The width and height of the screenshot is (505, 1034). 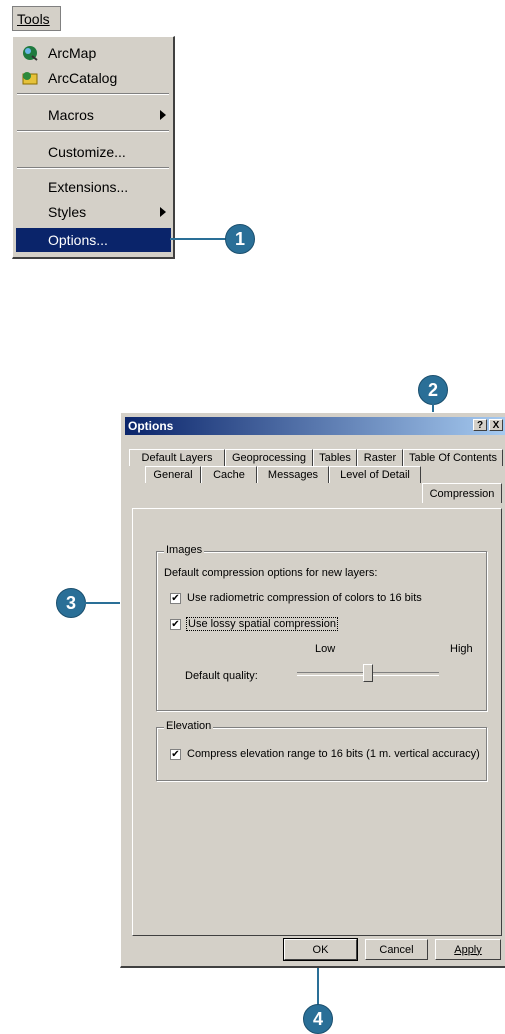 I want to click on elevation-group-title: Elevation, so click(x=189, y=726).